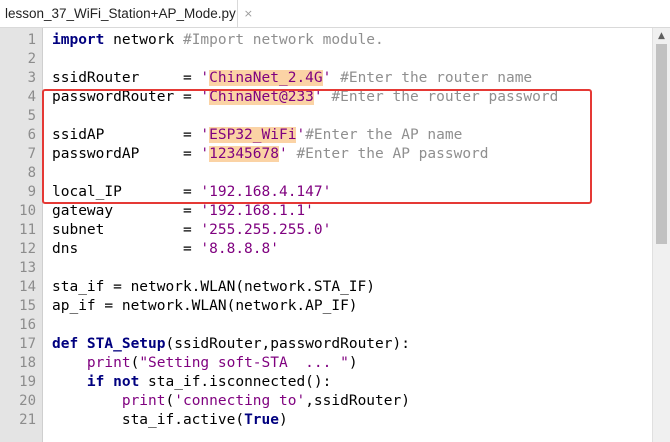 The width and height of the screenshot is (670, 442). I want to click on code-line: 1 import network #Import network module., so click(325, 40).